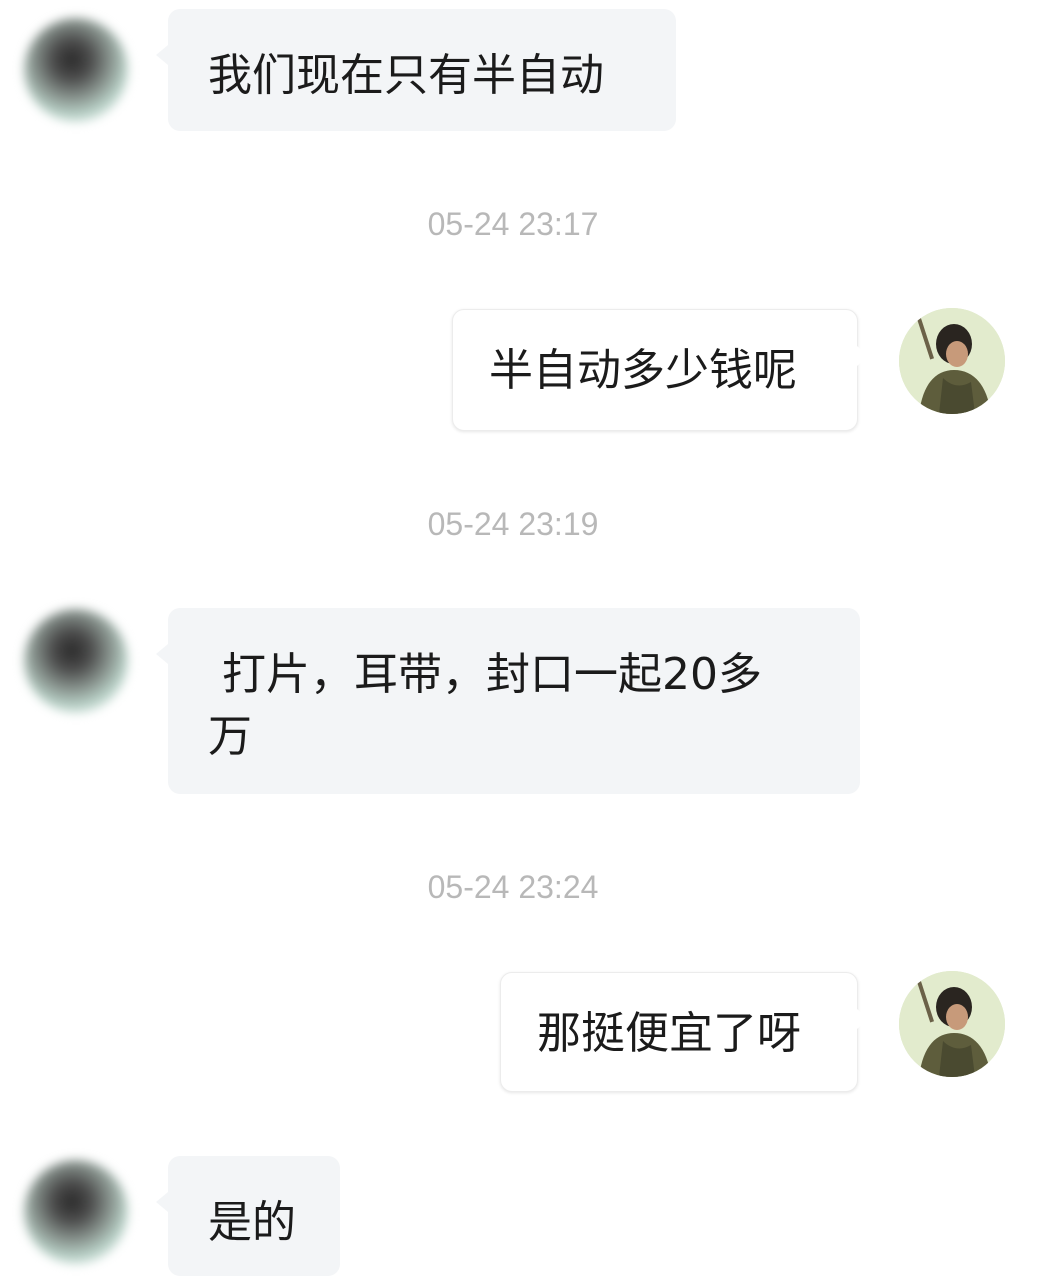  What do you see at coordinates (513, 887) in the screenshot?
I see `message-timestamp: 05-24 23:24` at bounding box center [513, 887].